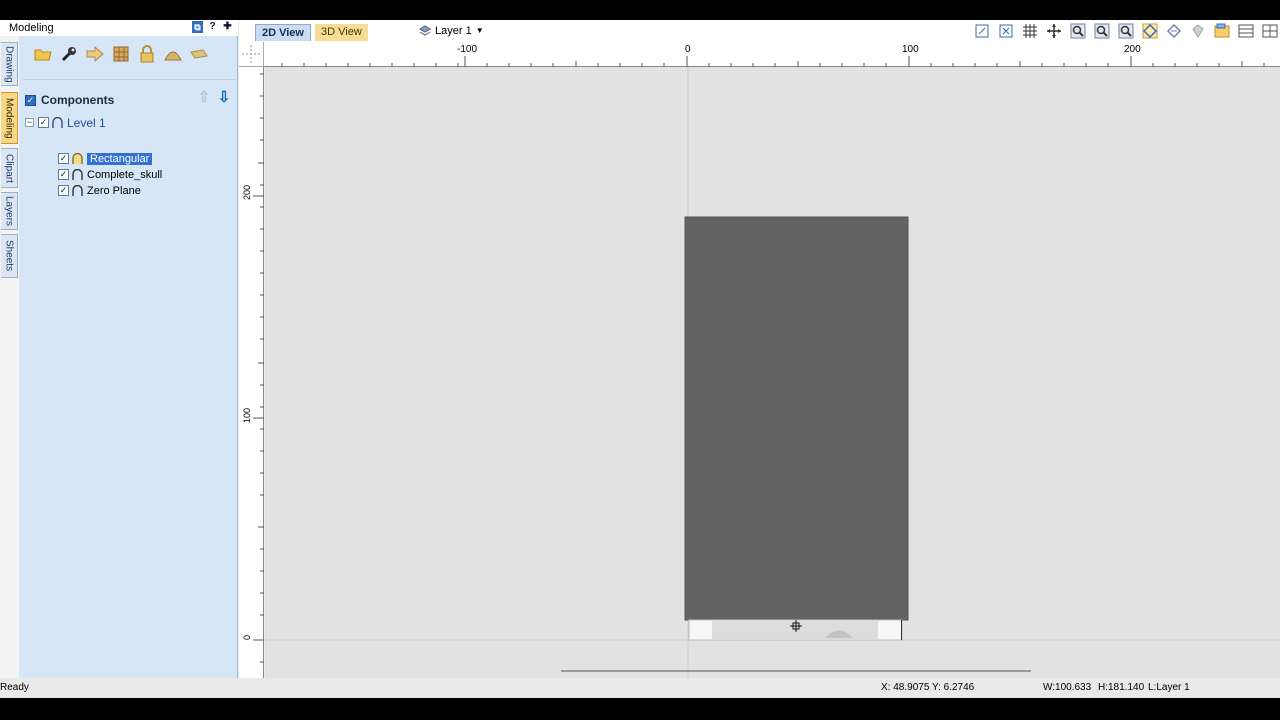  Describe the element at coordinates (120, 158) in the screenshot. I see `tree-item-label: Rectangular` at that location.